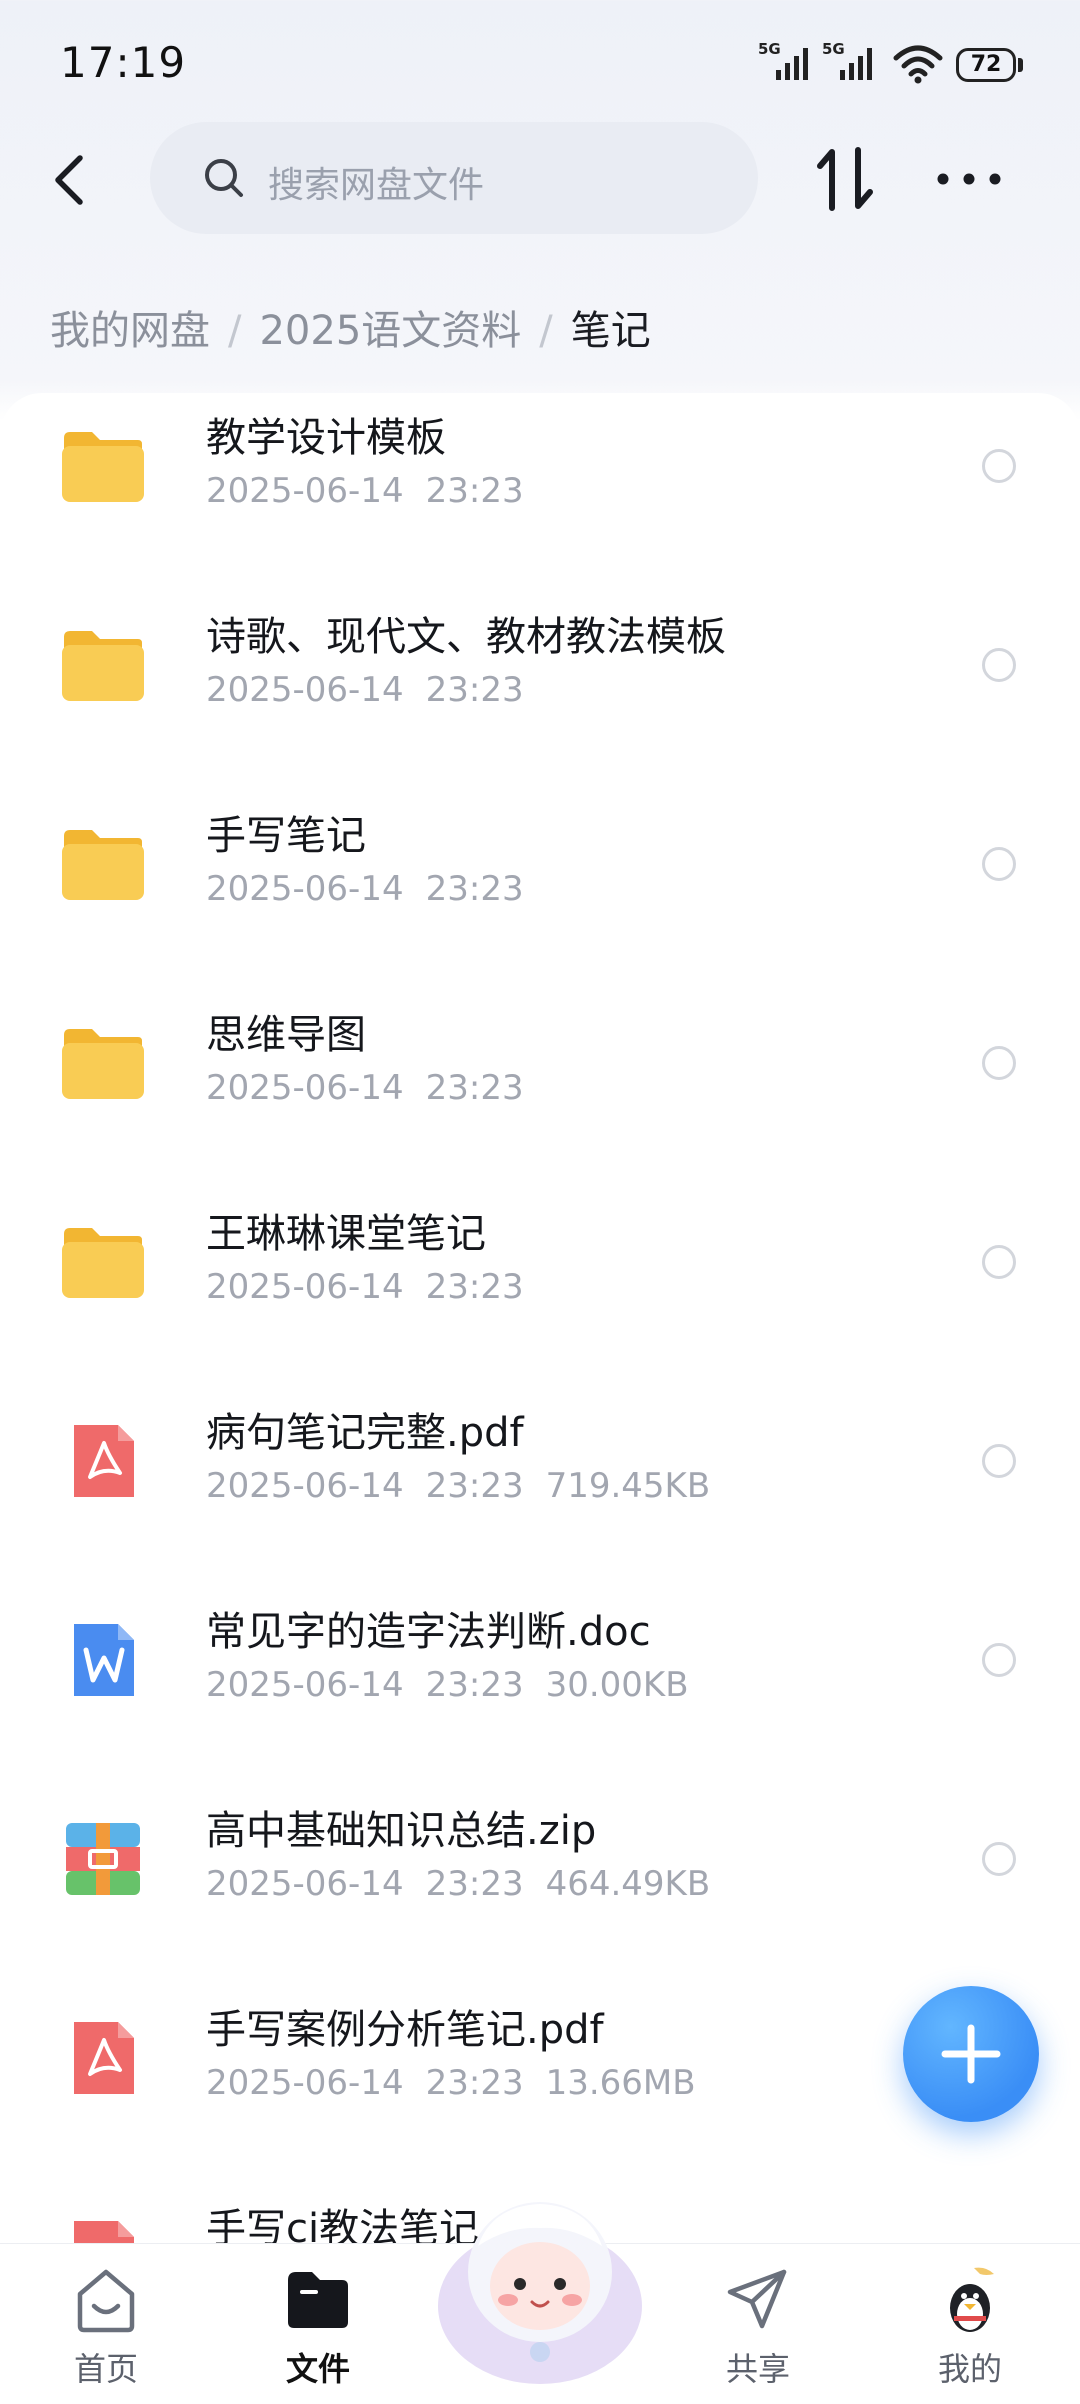  What do you see at coordinates (130, 331) in the screenshot?
I see `breadcrumb-root: 我的网盘` at bounding box center [130, 331].